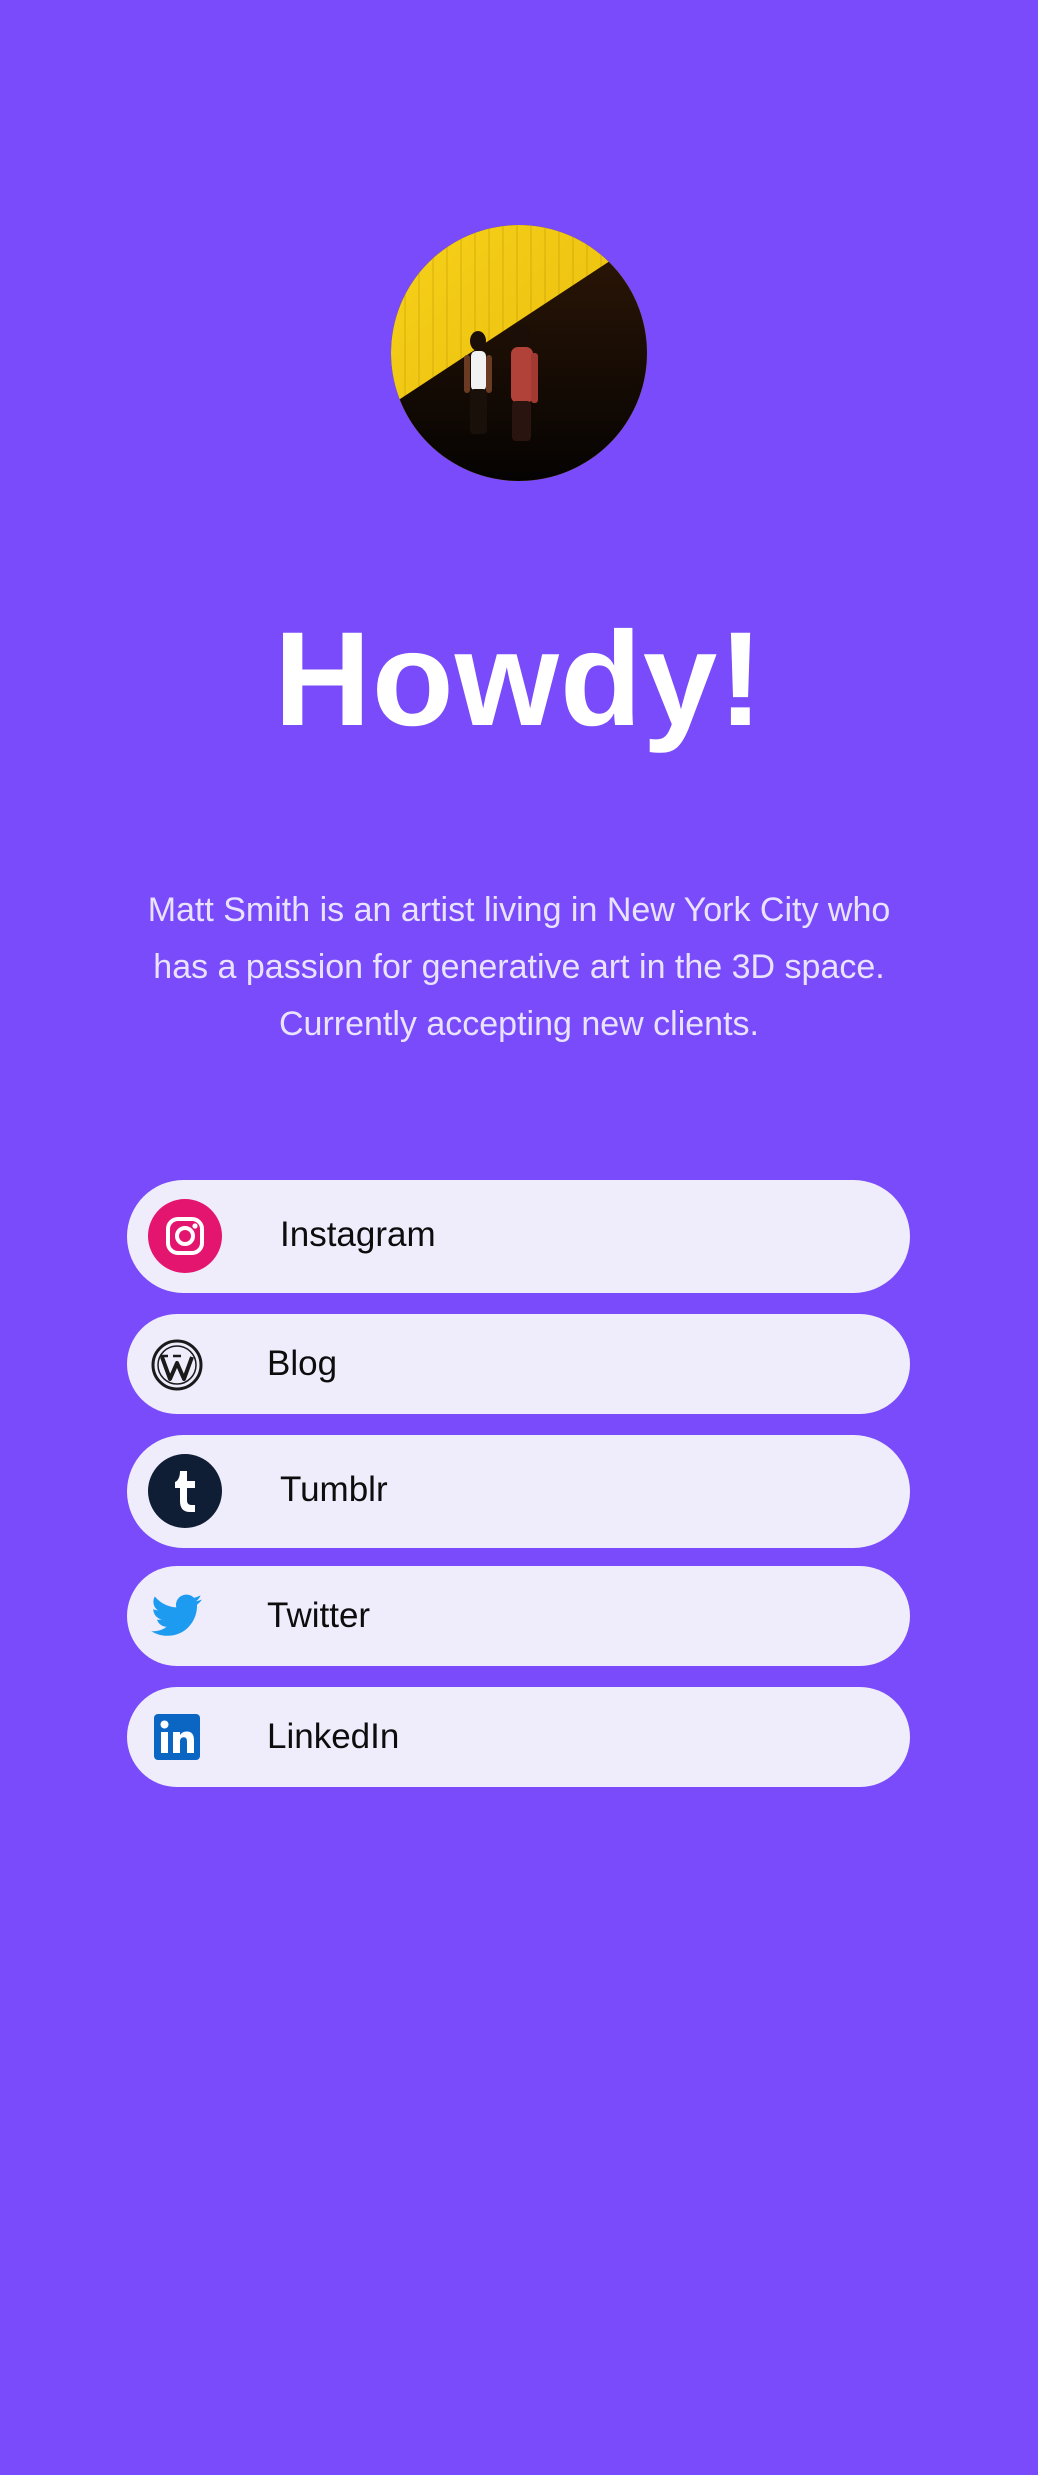 The image size is (1038, 2475). I want to click on tumblr-link-label: Tumblr, so click(334, 1489).